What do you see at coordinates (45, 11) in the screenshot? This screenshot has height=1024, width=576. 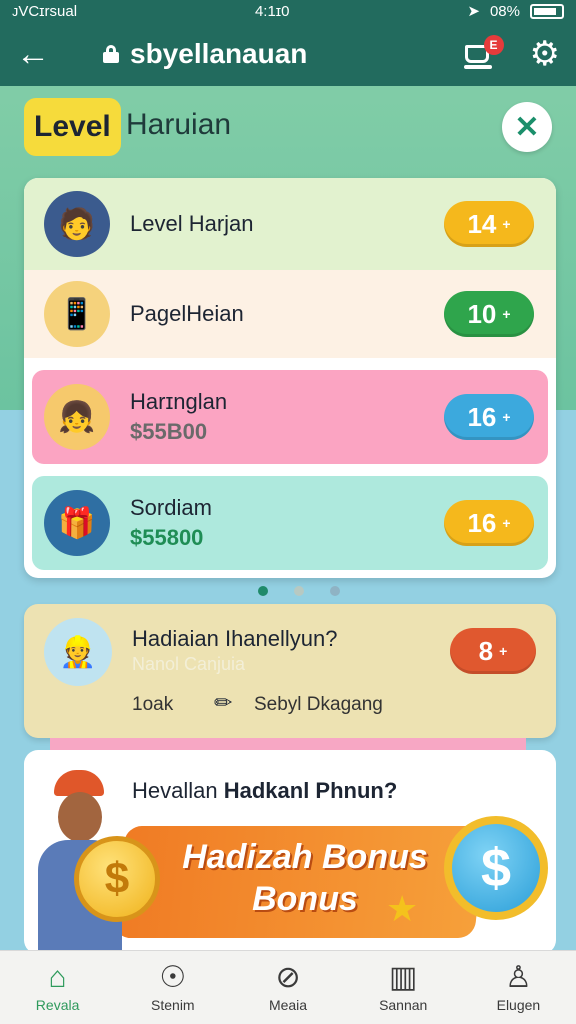 I see `carrier-label: ᴊVCɪrsual` at bounding box center [45, 11].